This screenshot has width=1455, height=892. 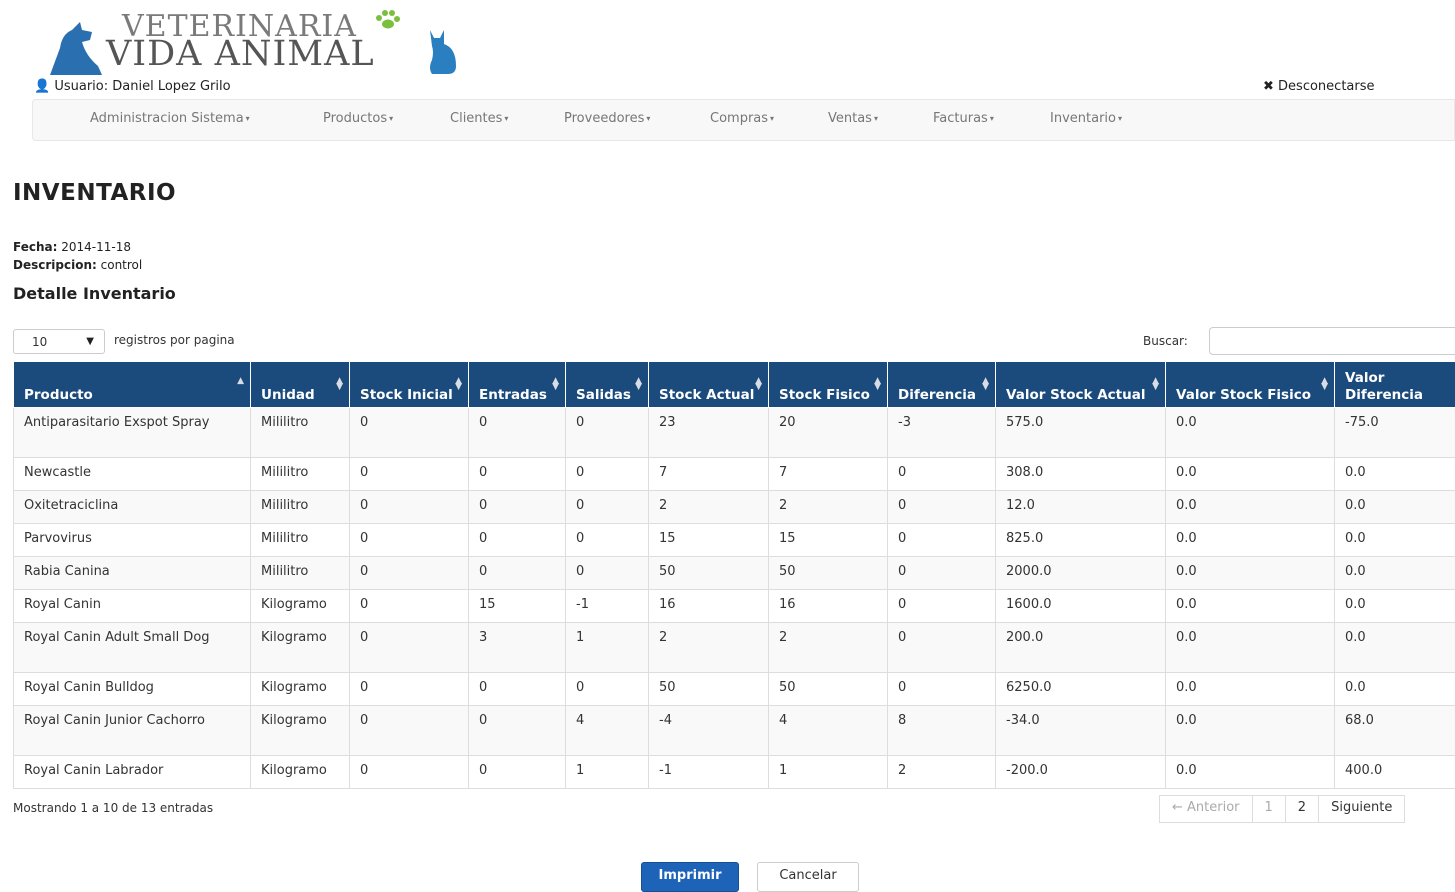 I want to click on table-cell: Rabia Canina, so click(x=132, y=573).